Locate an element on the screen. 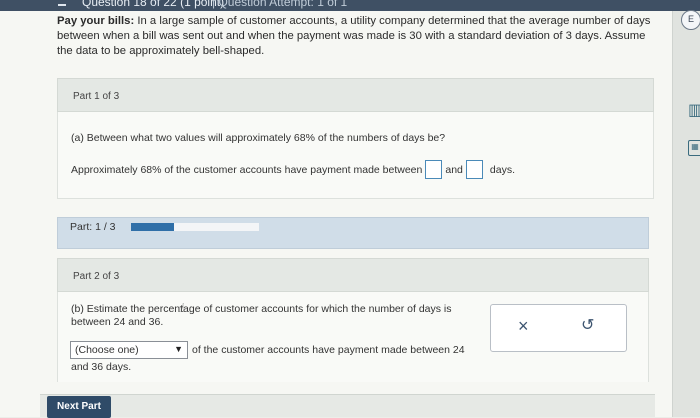 The image size is (700, 418). chevron-down-icon: ▼ is located at coordinates (178, 349).